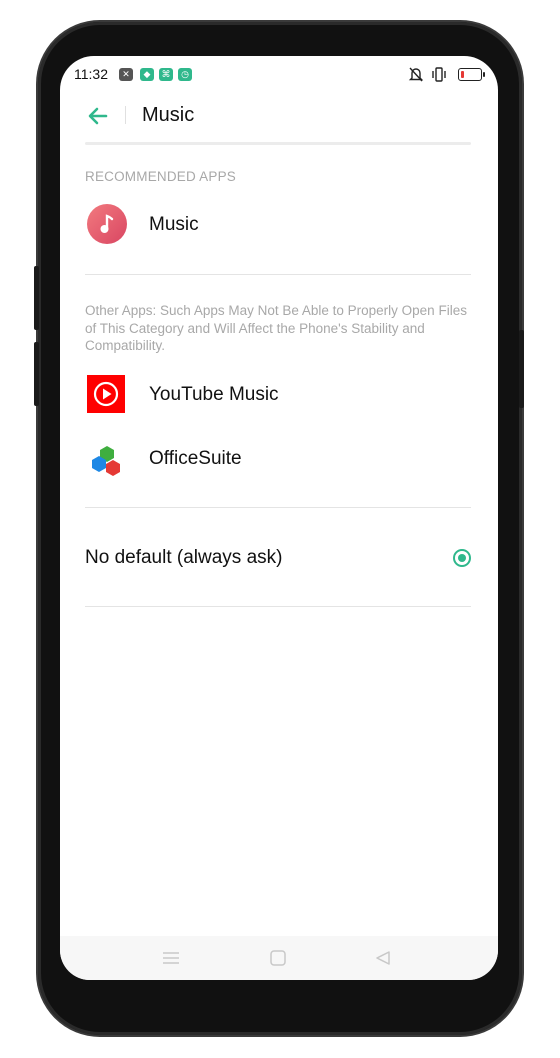  I want to click on app-name: OfficeSuite, so click(195, 458).